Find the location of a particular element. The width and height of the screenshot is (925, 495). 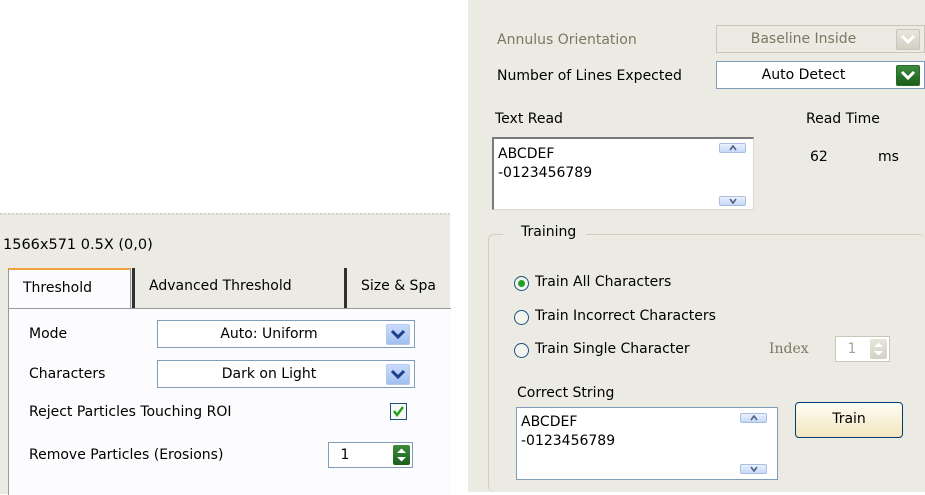

read-time-value: 62 is located at coordinates (819, 157).